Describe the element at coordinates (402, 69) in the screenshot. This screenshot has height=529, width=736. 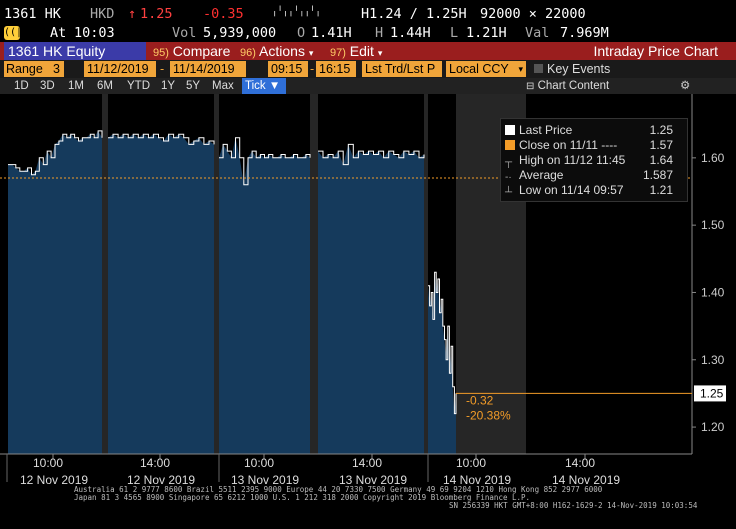
I see `market-select: Lst Trd/Lst P` at that location.